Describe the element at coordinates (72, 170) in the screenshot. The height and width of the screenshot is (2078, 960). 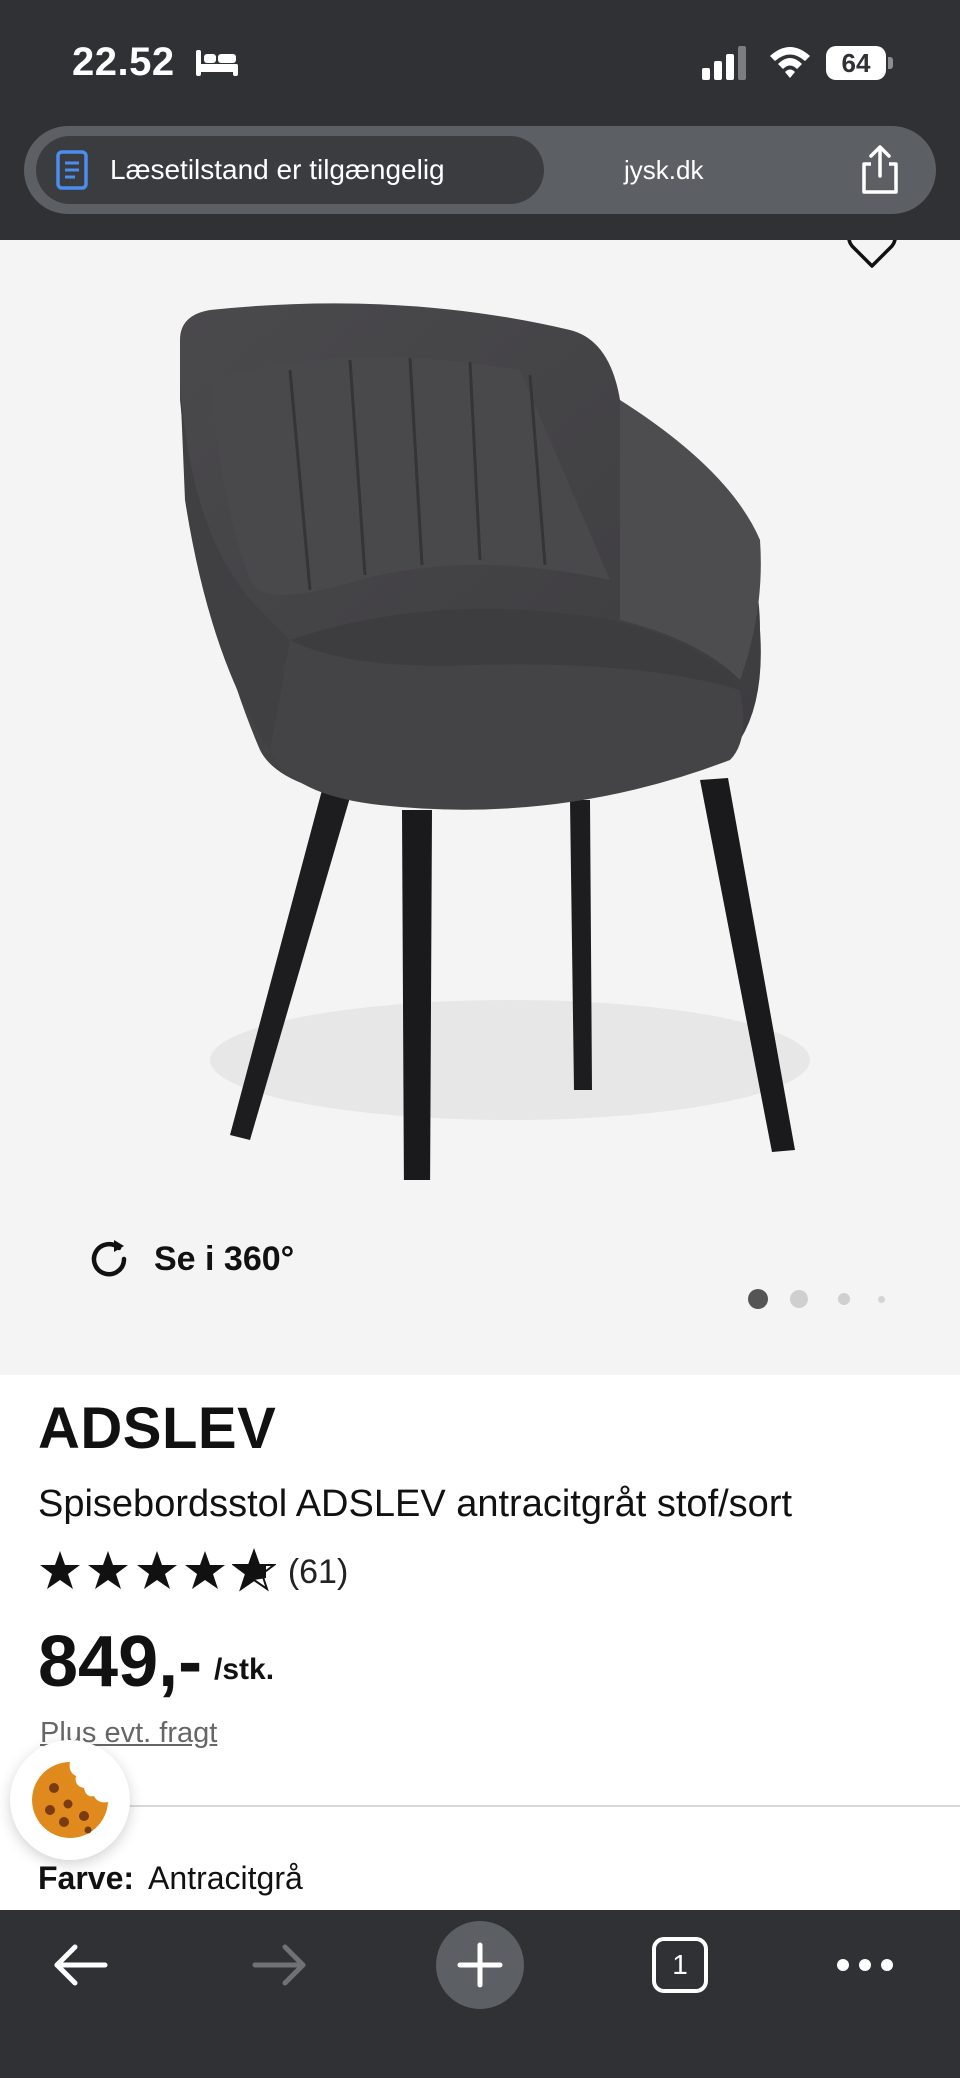
I see `reader-mode-icon` at that location.